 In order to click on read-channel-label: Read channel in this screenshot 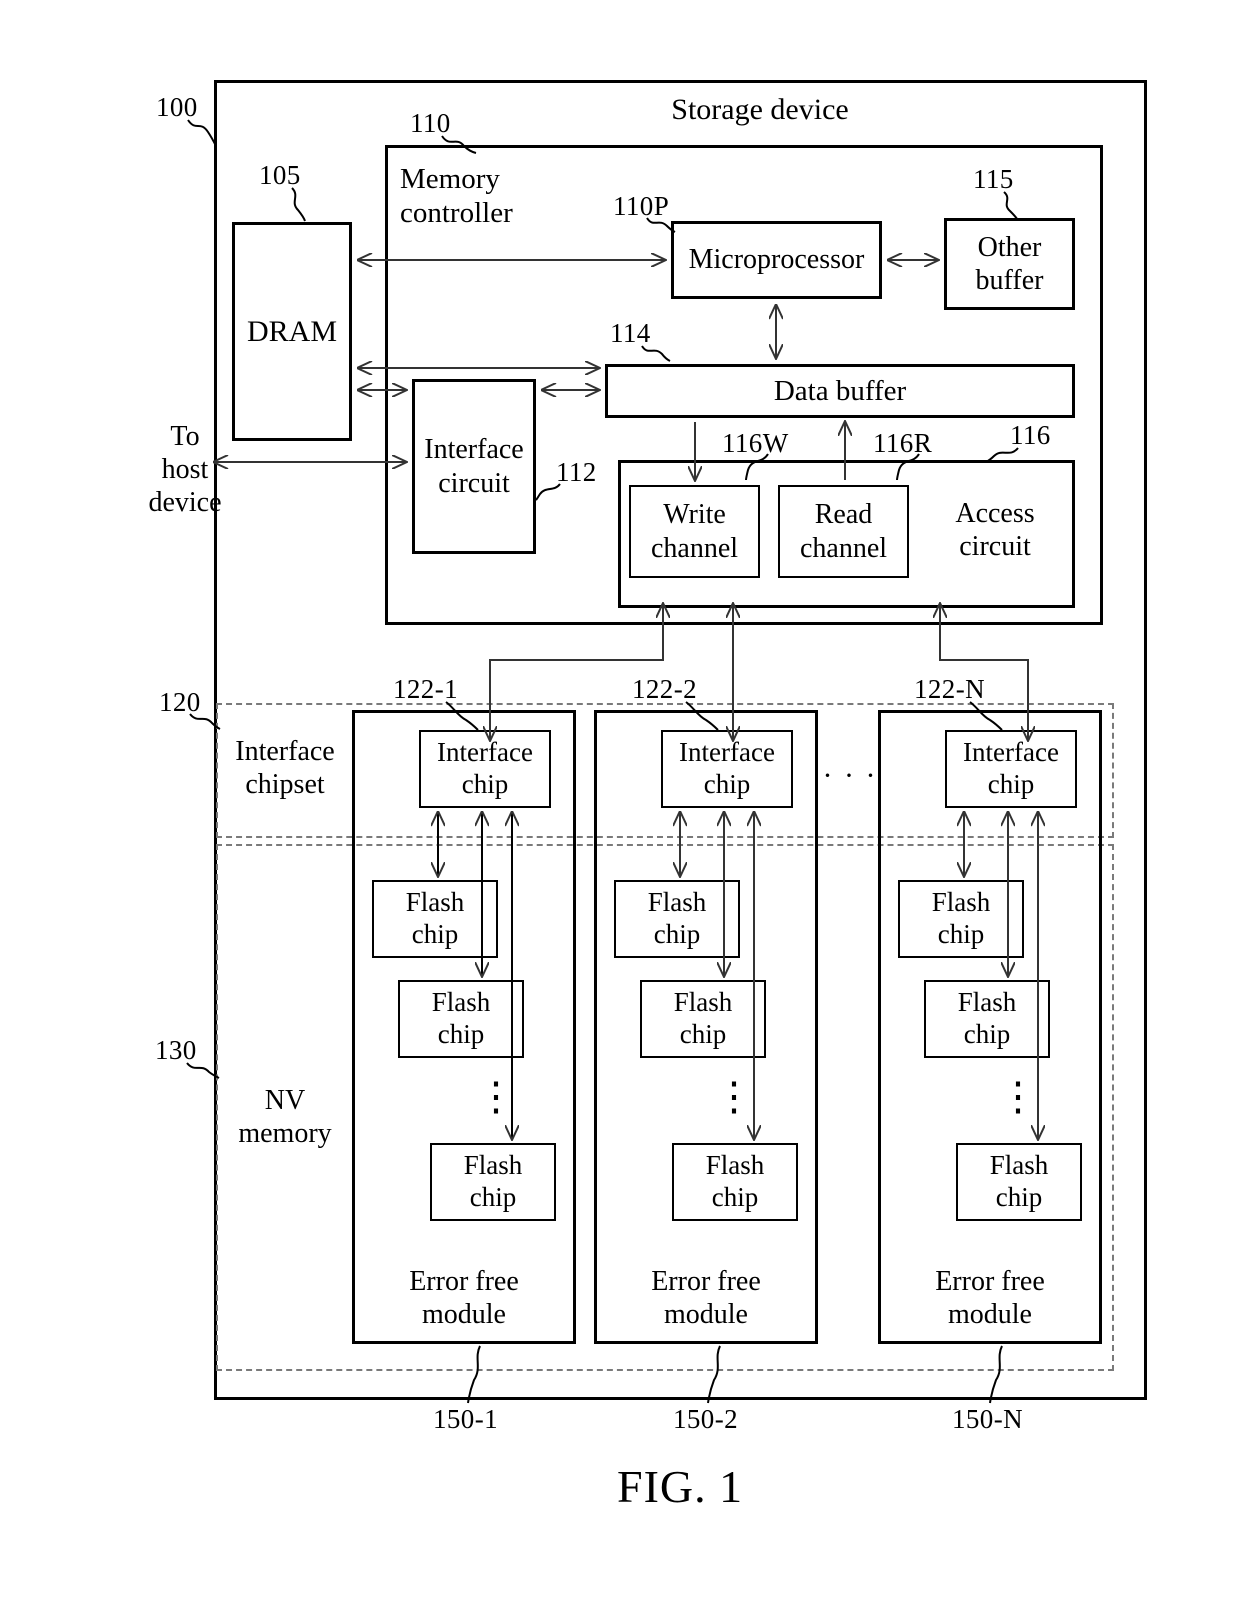, I will do `click(843, 531)`.